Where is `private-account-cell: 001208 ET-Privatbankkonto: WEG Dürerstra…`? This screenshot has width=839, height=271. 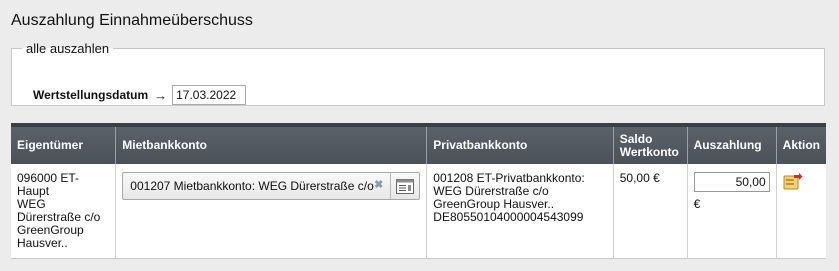
private-account-cell: 001208 ET-Privatbankkonto: WEG Dürerstra… is located at coordinates (520, 211).